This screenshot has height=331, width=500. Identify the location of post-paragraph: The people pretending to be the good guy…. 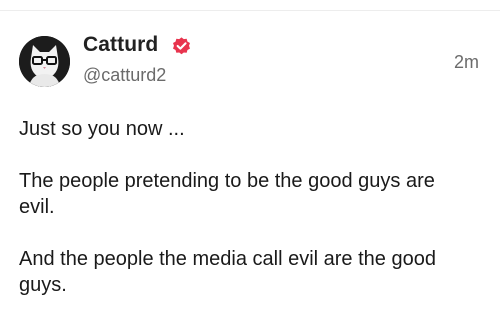
(227, 194).